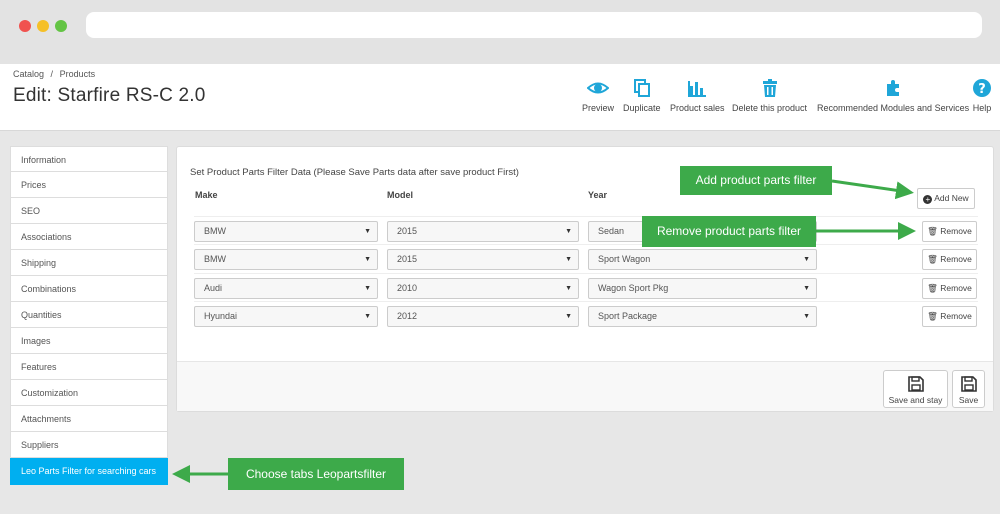 Image resolution: width=1000 pixels, height=514 pixels. Describe the element at coordinates (61, 26) in the screenshot. I see `window-maximize-dot` at that location.